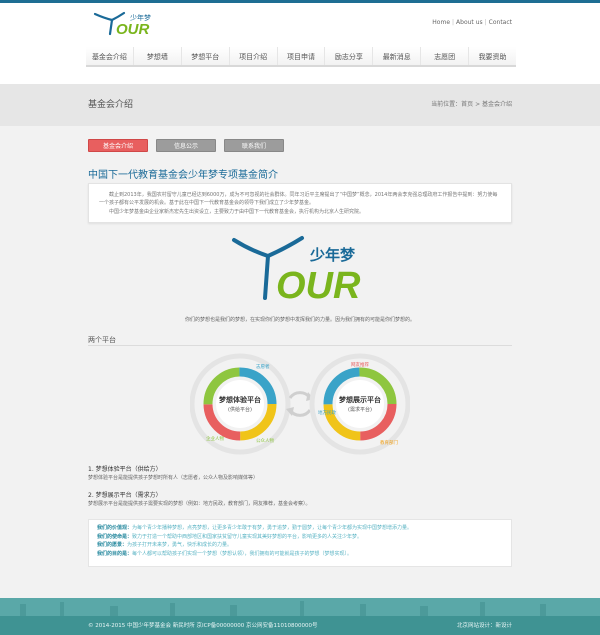 This screenshot has width=600, height=635. Describe the element at coordinates (500, 22) in the screenshot. I see `contact-link: Contact` at that location.